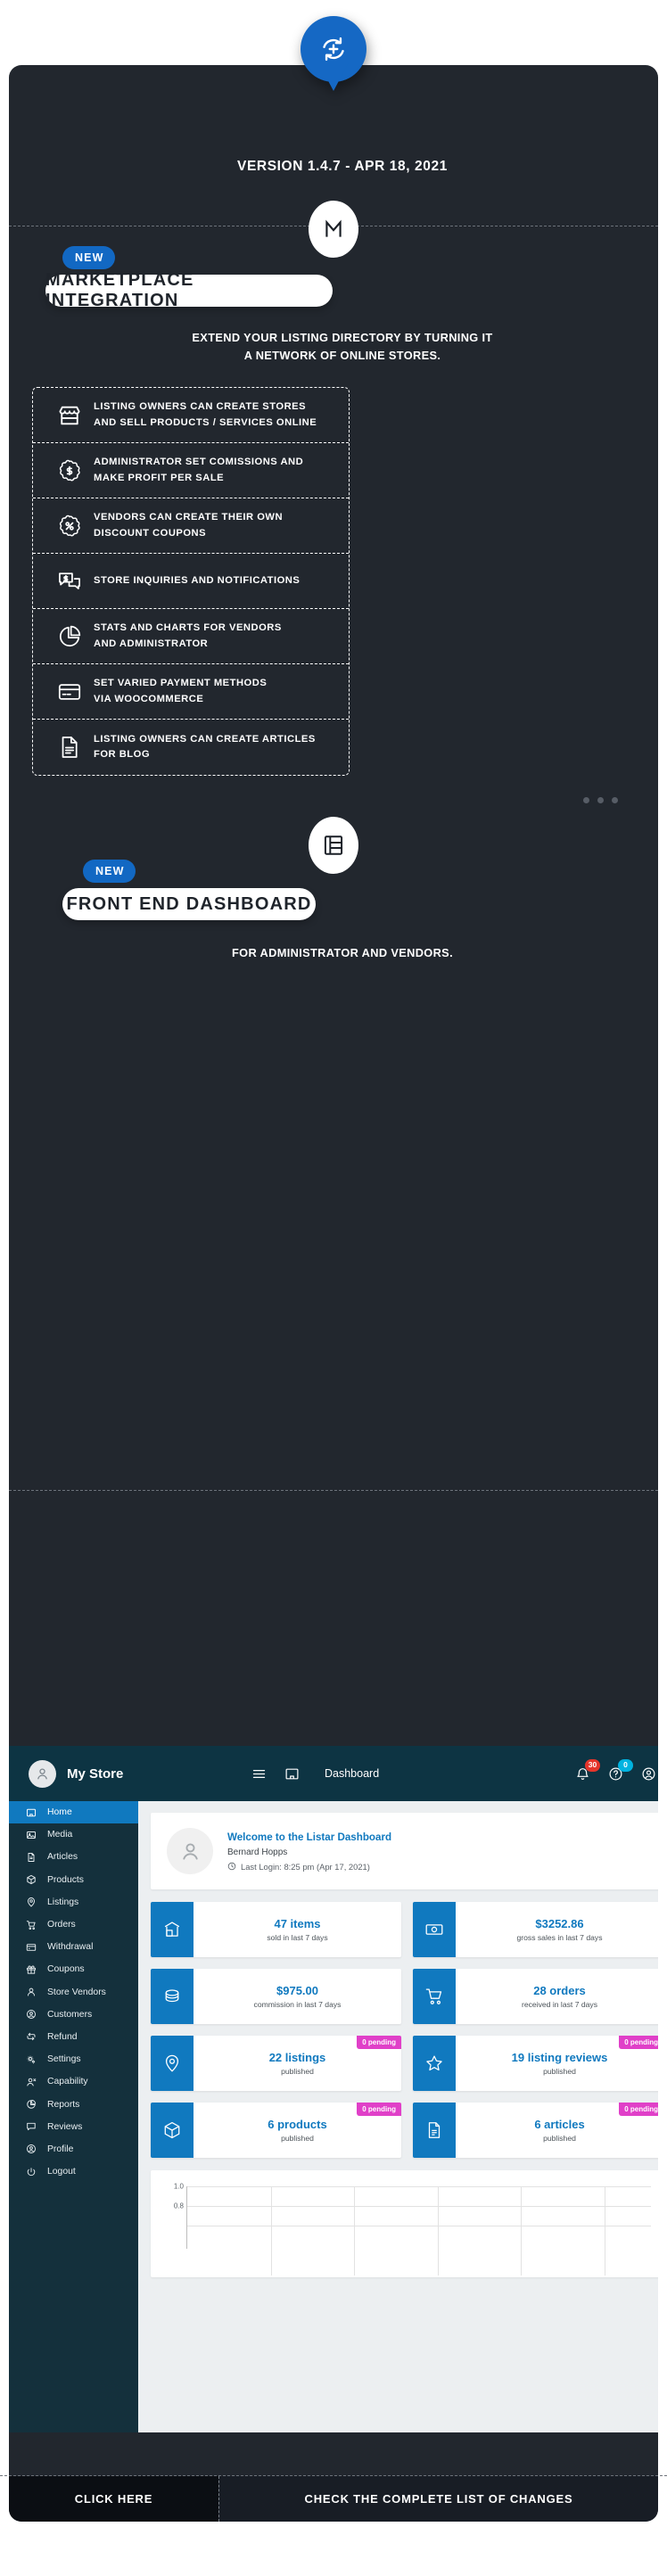 The image size is (667, 2576). What do you see at coordinates (31, 2104) in the screenshot?
I see `pie-chart-icon` at bounding box center [31, 2104].